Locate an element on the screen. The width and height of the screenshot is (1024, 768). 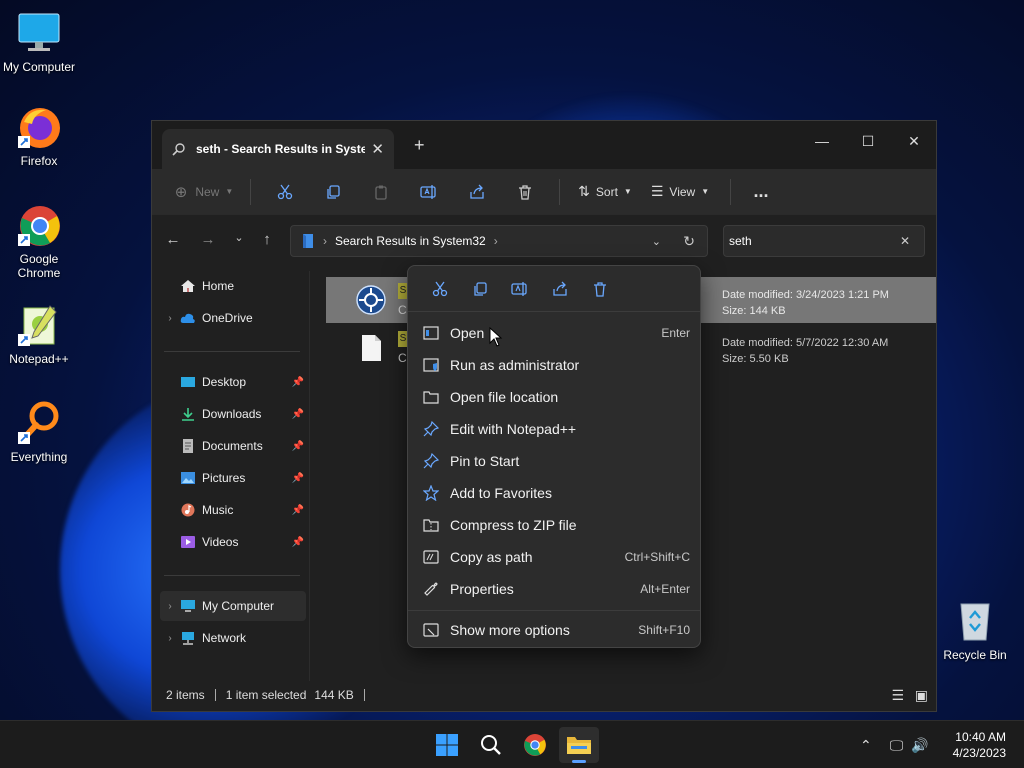
sidebar-item-onedrive: › OneDrive is located at coordinates (233, 318).